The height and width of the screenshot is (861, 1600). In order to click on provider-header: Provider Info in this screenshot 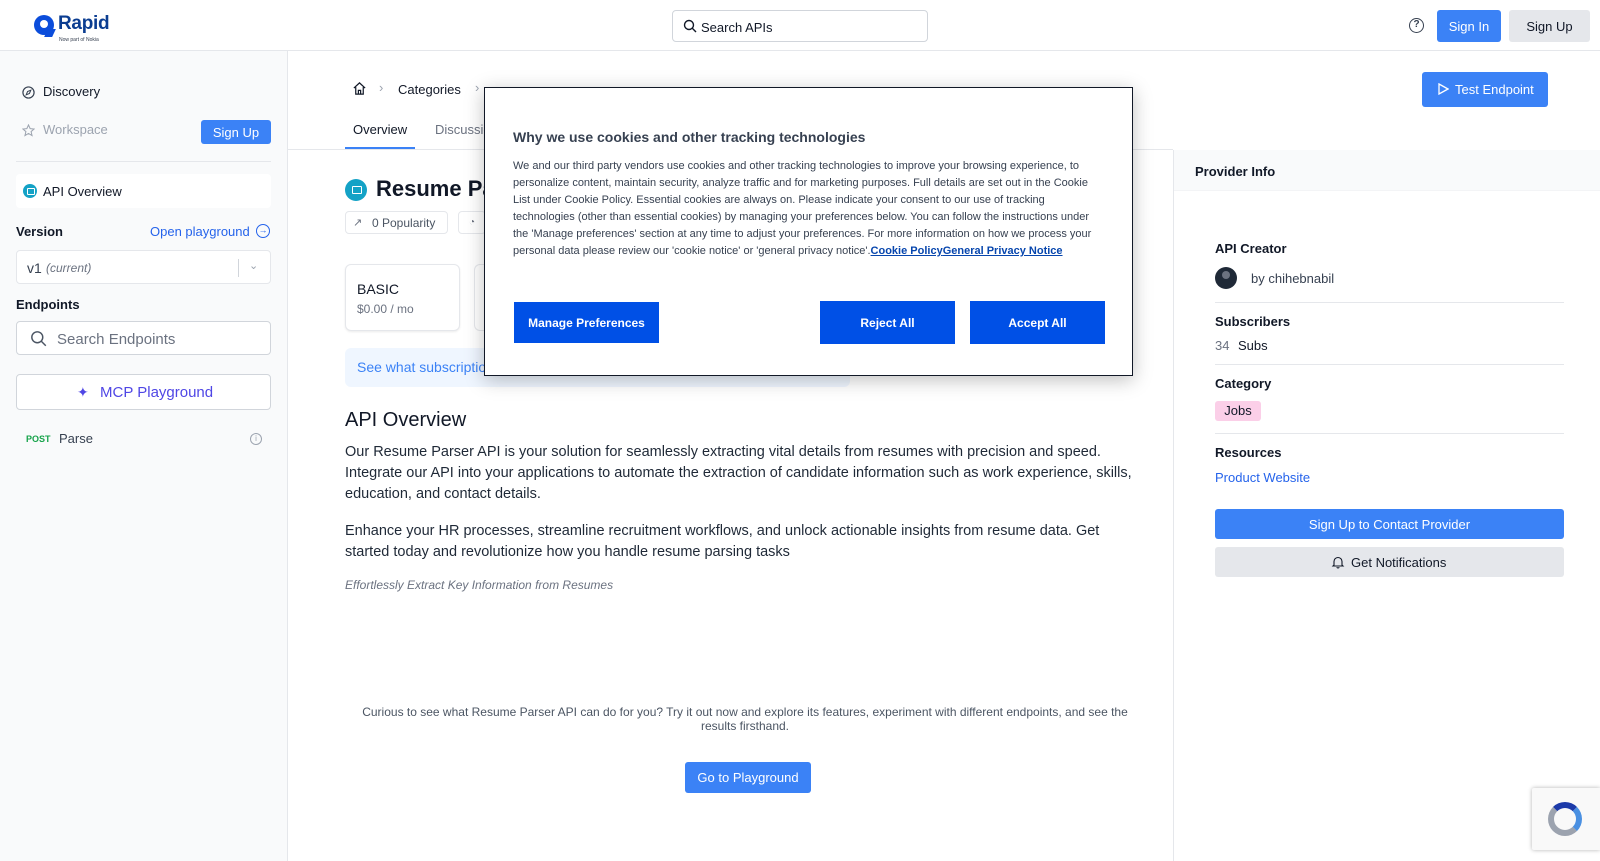, I will do `click(1387, 170)`.